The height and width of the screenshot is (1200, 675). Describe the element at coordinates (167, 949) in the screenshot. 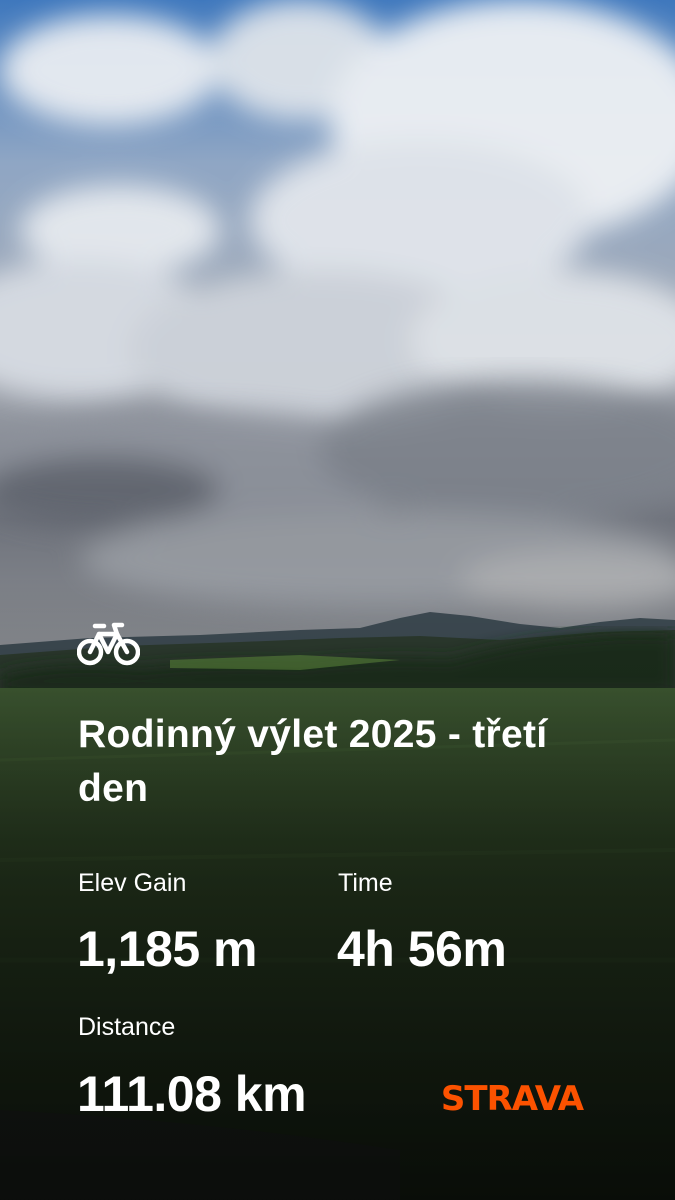

I see `elev-gain-value: 1,185 m` at that location.